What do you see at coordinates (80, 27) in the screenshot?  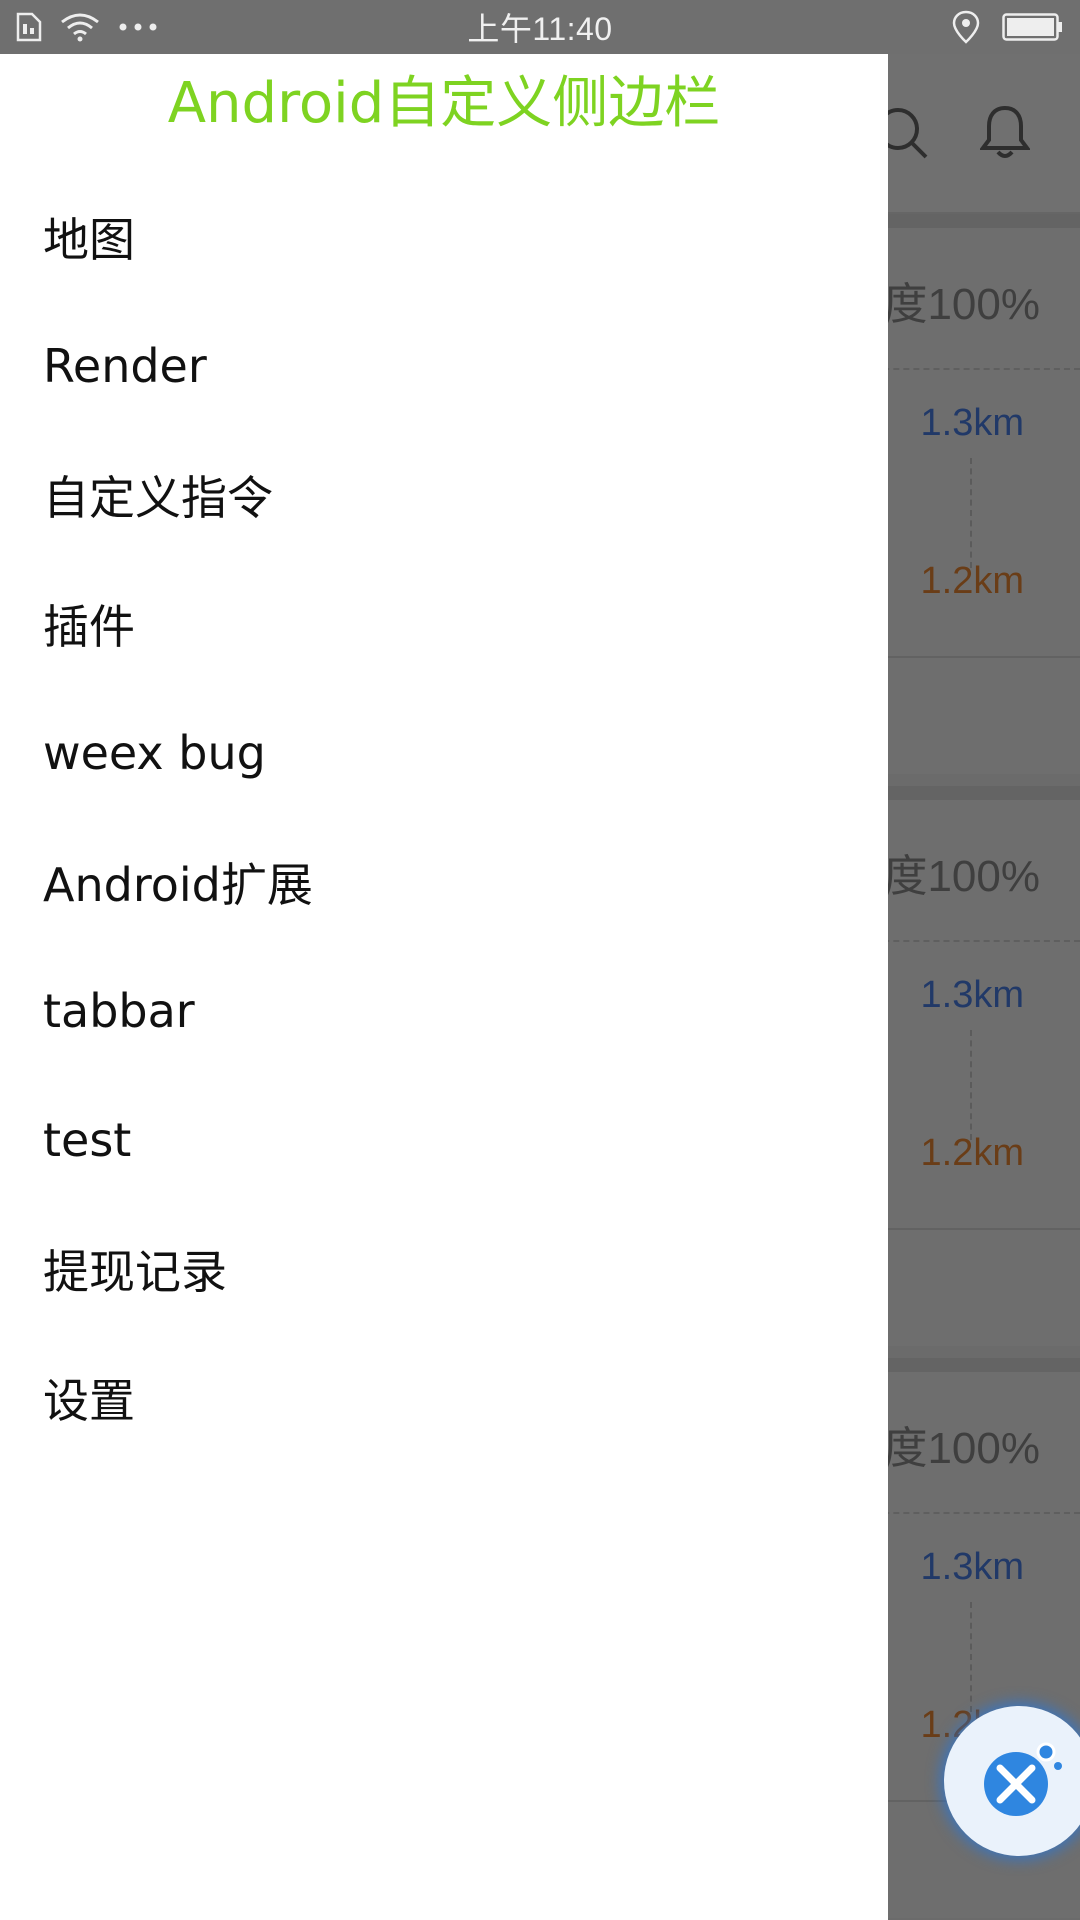 I see `wifi-icon` at bounding box center [80, 27].